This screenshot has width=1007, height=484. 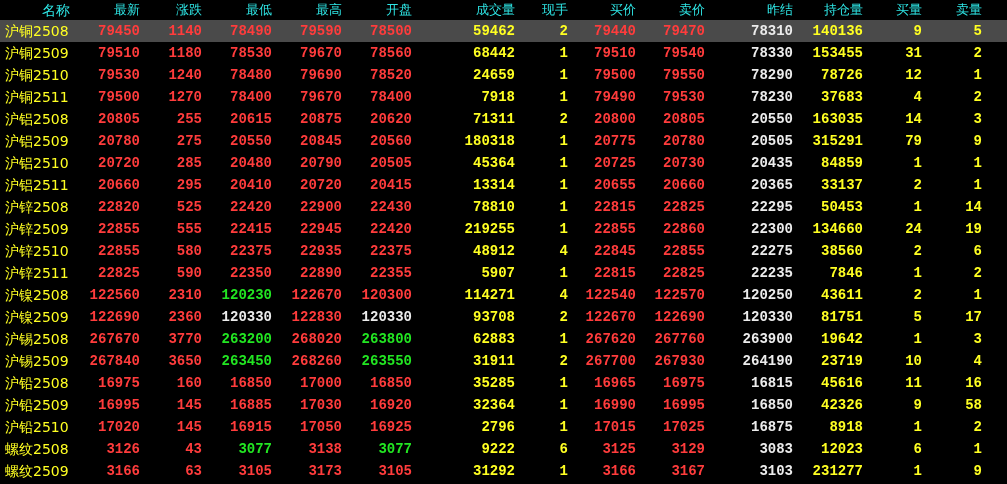 What do you see at coordinates (320, 229) in the screenshot?
I see `table-cell-text: 22945` at bounding box center [320, 229].